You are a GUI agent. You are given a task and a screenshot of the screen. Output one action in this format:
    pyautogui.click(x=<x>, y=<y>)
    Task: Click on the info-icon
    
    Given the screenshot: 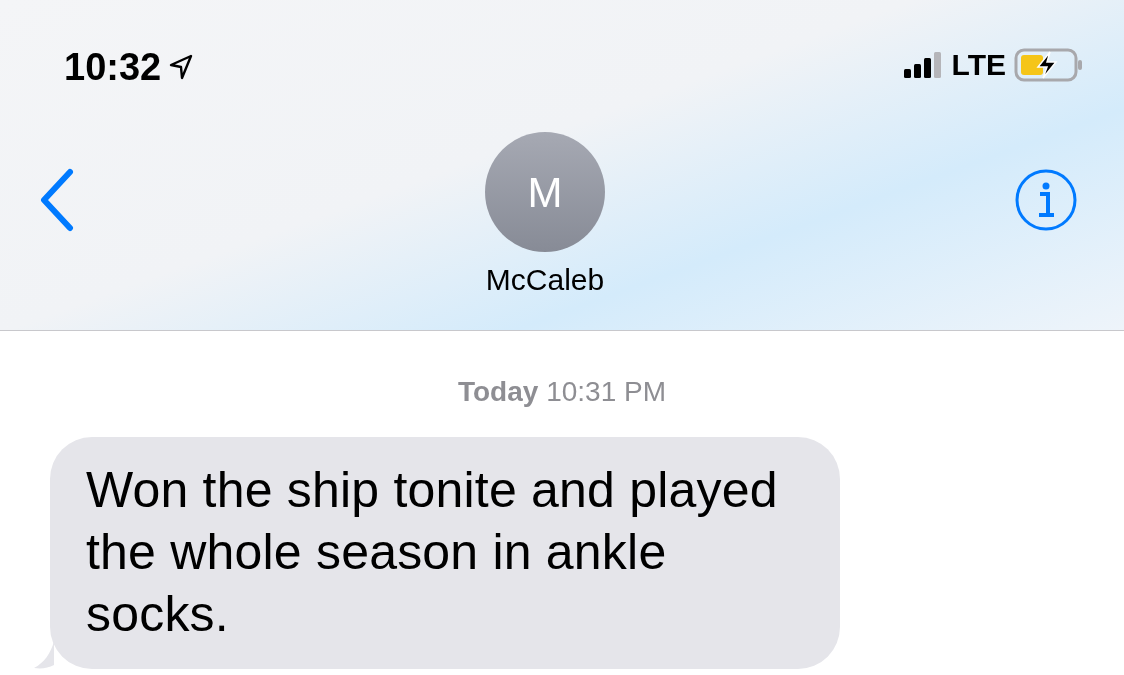 What is the action you would take?
    pyautogui.click(x=1046, y=200)
    